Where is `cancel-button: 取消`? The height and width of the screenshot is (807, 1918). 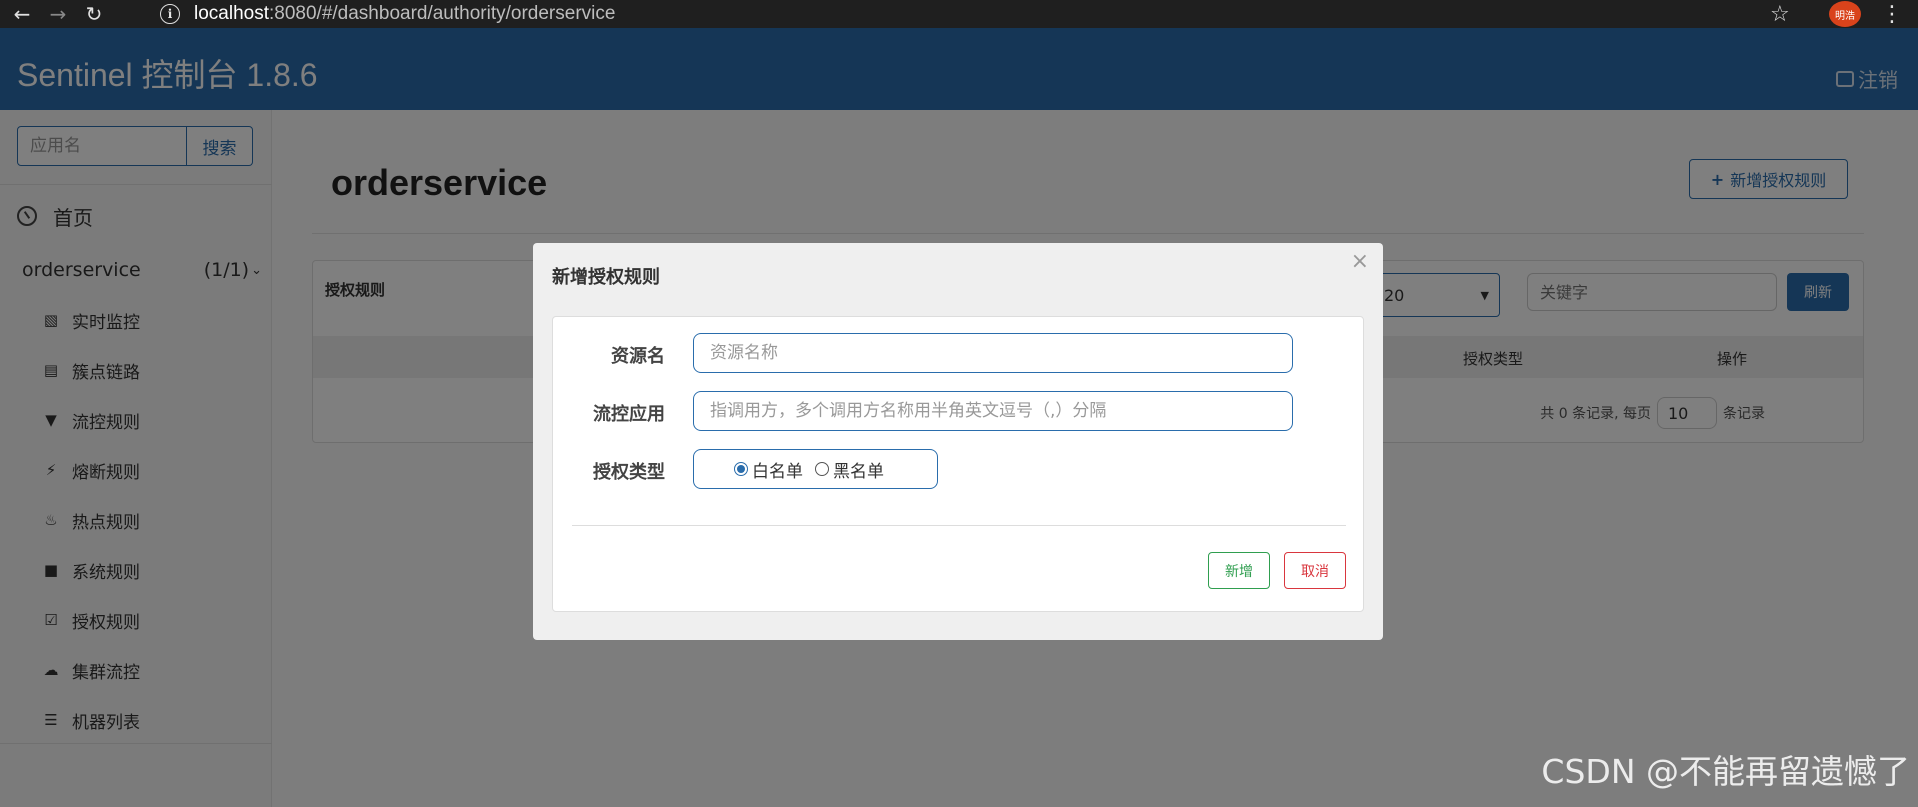 cancel-button: 取消 is located at coordinates (1315, 570).